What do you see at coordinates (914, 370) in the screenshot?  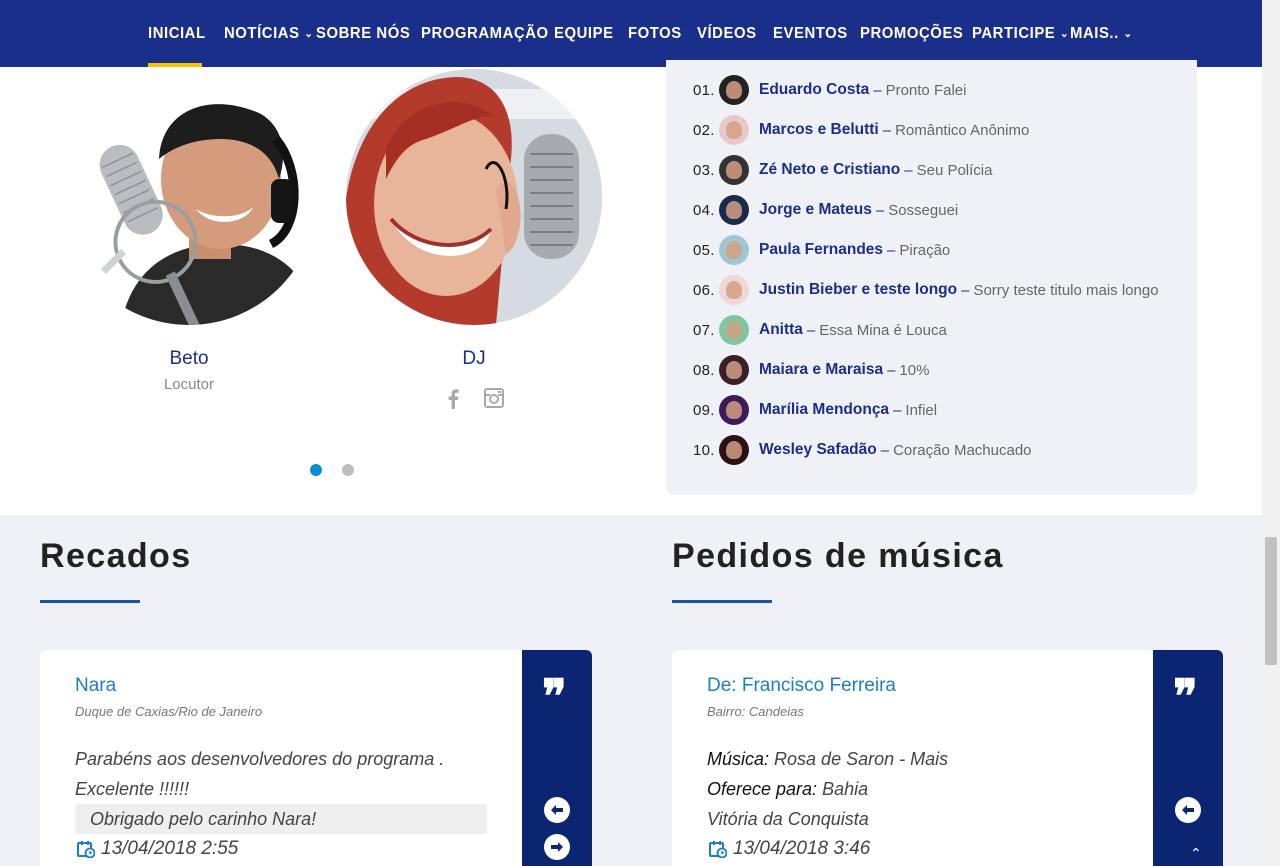 I see `rank-song: 10%` at bounding box center [914, 370].